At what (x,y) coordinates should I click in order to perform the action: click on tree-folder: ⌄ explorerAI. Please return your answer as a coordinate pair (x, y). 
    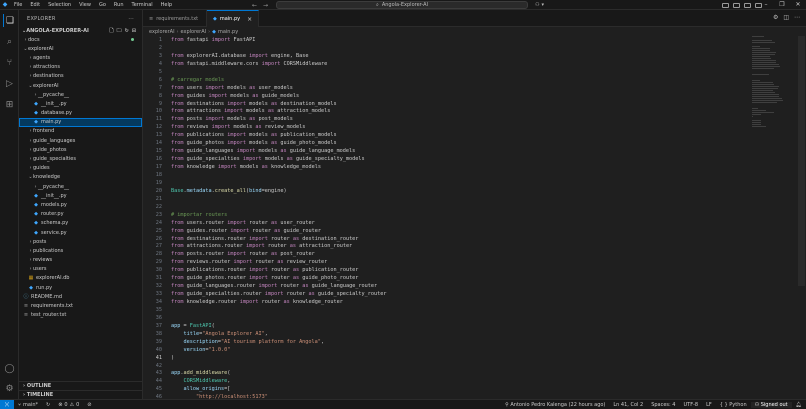
    Looking at the image, I should click on (80, 85).